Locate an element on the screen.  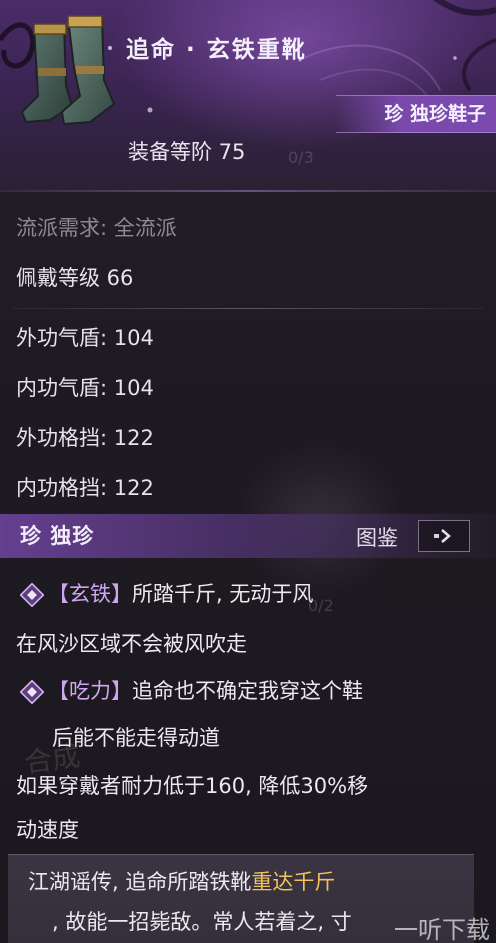
skill-description: 在风沙区域不会被风吹走 is located at coordinates (131, 644).